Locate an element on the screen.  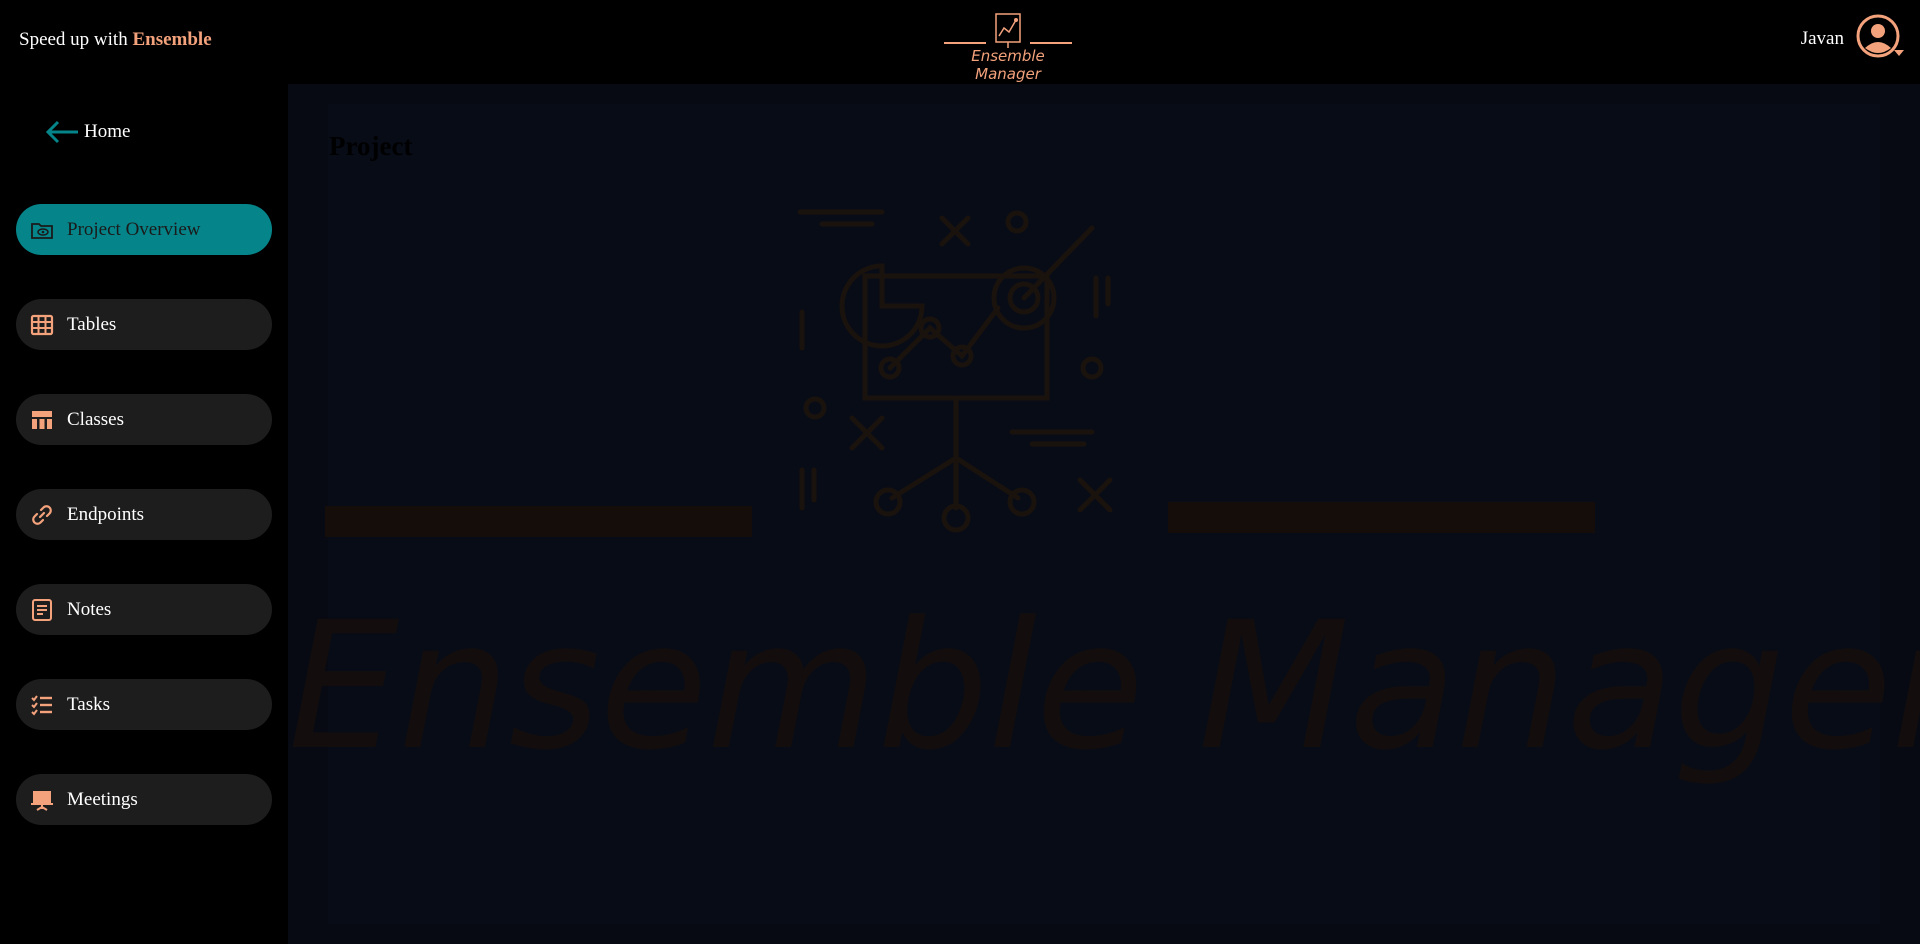
table-grid-icon is located at coordinates (42, 325).